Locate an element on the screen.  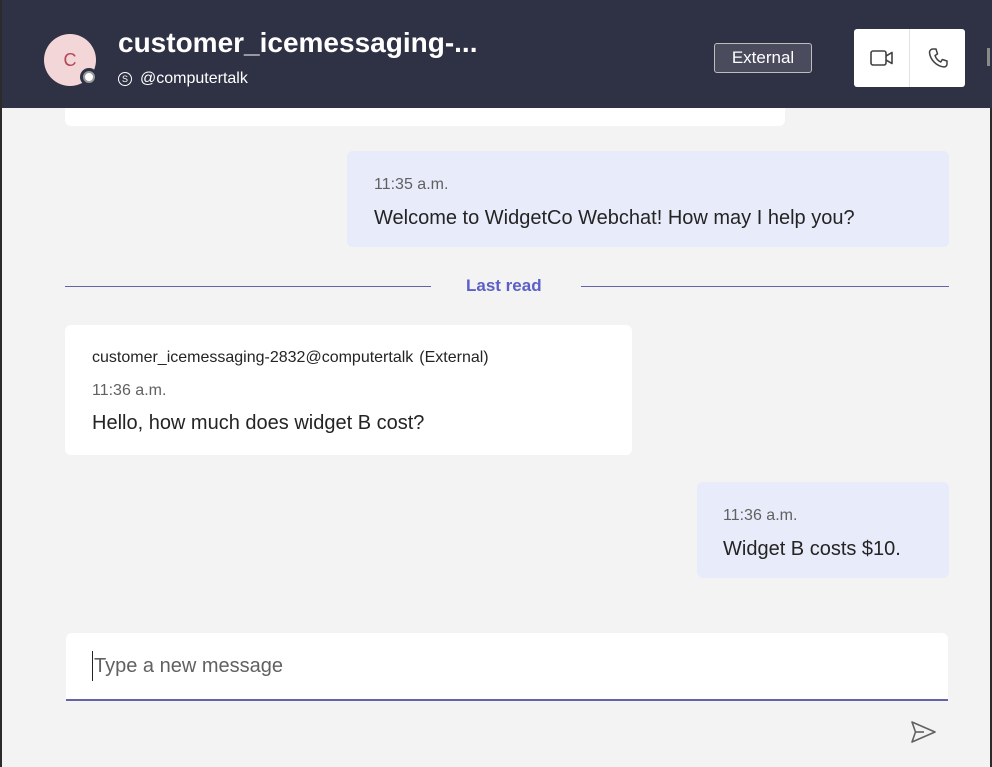
message-text: Widget B costs $10. is located at coordinates (812, 549).